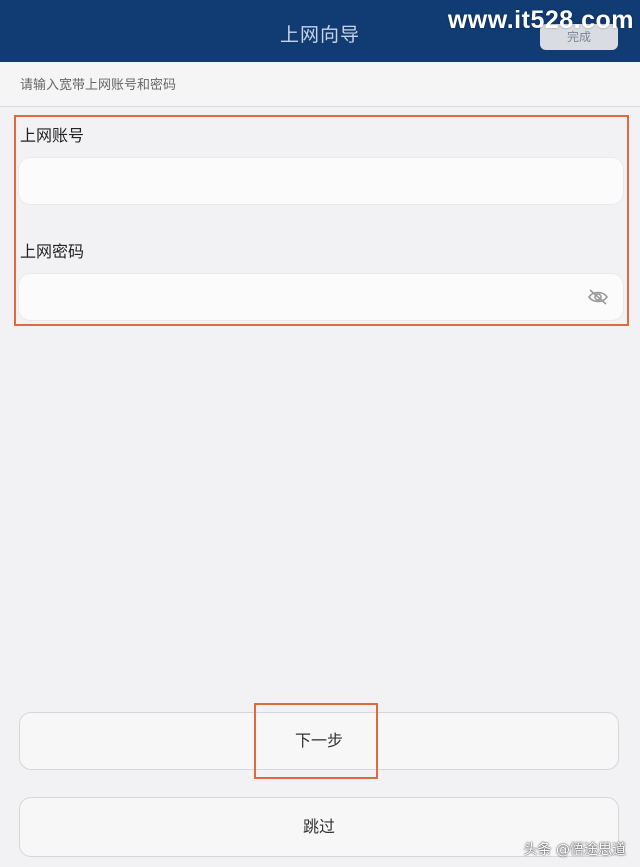 The width and height of the screenshot is (640, 867). Describe the element at coordinates (316, 741) in the screenshot. I see `next-highlight-box` at that location.